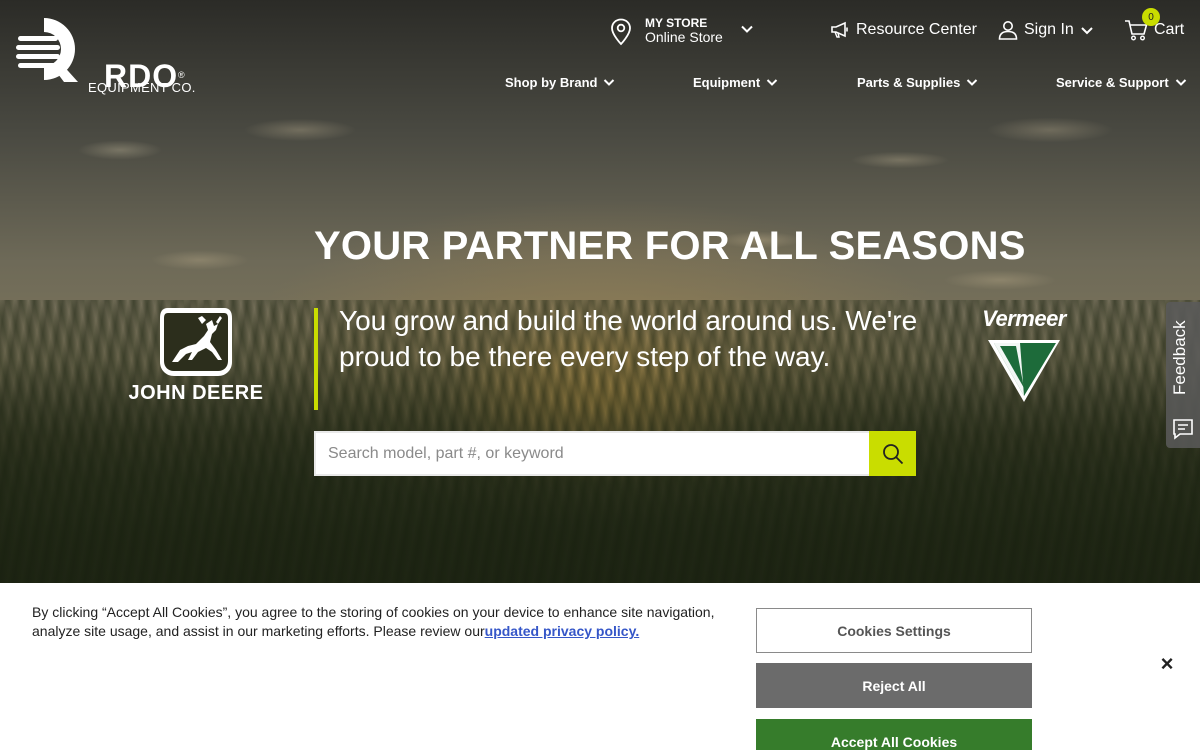 Image resolution: width=1200 pixels, height=750 pixels. I want to click on nav-label: Parts & Supplies, so click(909, 82).